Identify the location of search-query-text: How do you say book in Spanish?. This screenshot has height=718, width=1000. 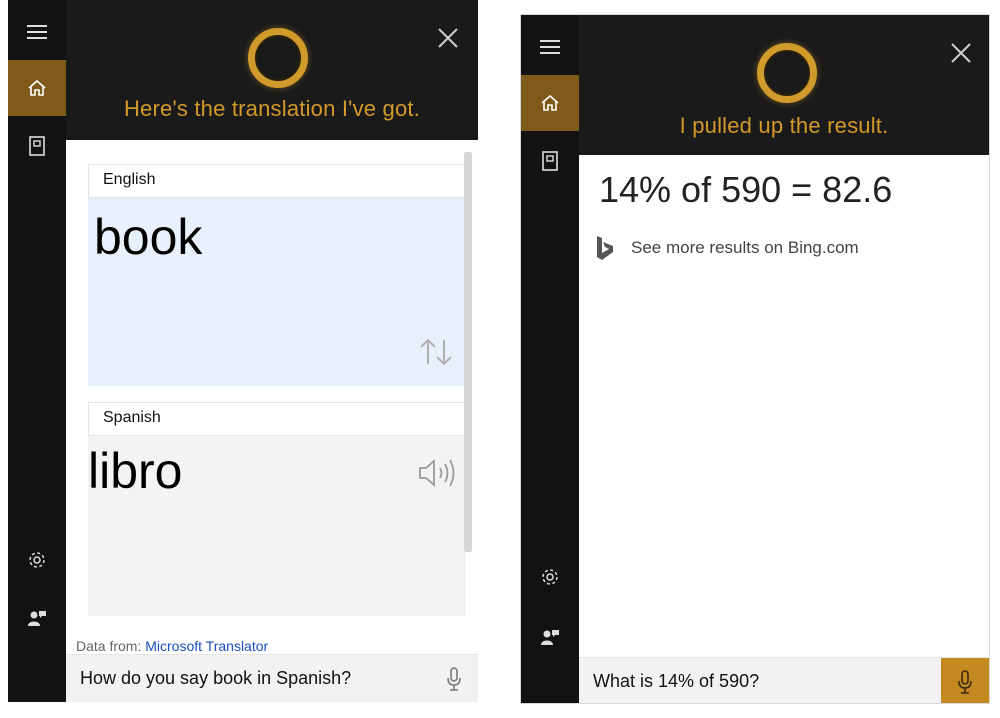
(215, 678).